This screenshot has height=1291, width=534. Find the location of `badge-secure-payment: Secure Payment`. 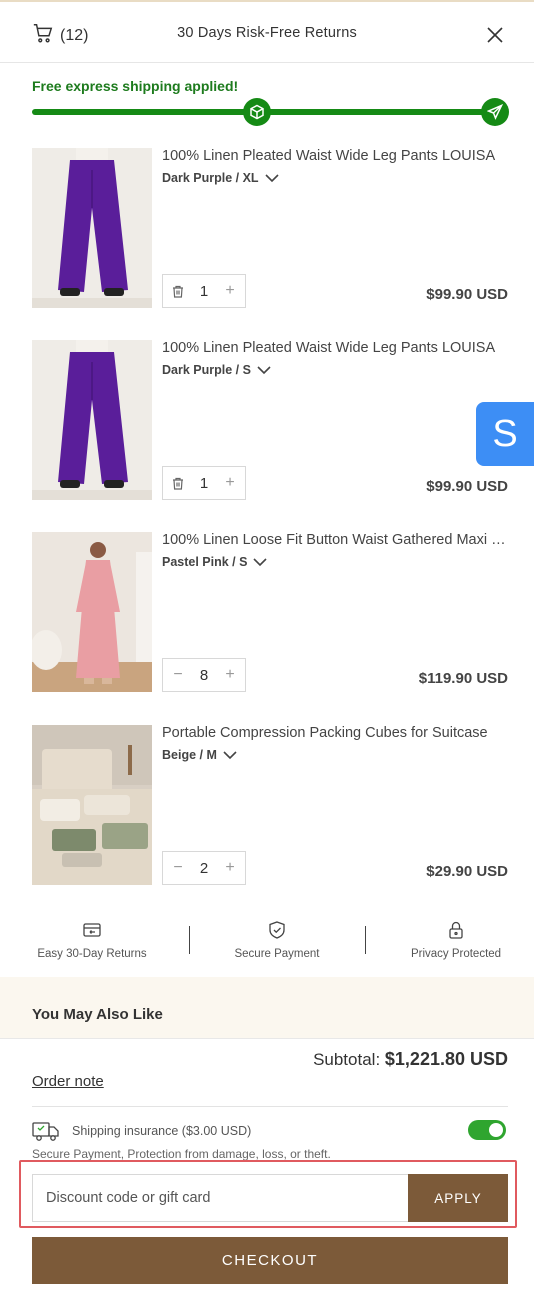

badge-secure-payment: Secure Payment is located at coordinates (277, 941).